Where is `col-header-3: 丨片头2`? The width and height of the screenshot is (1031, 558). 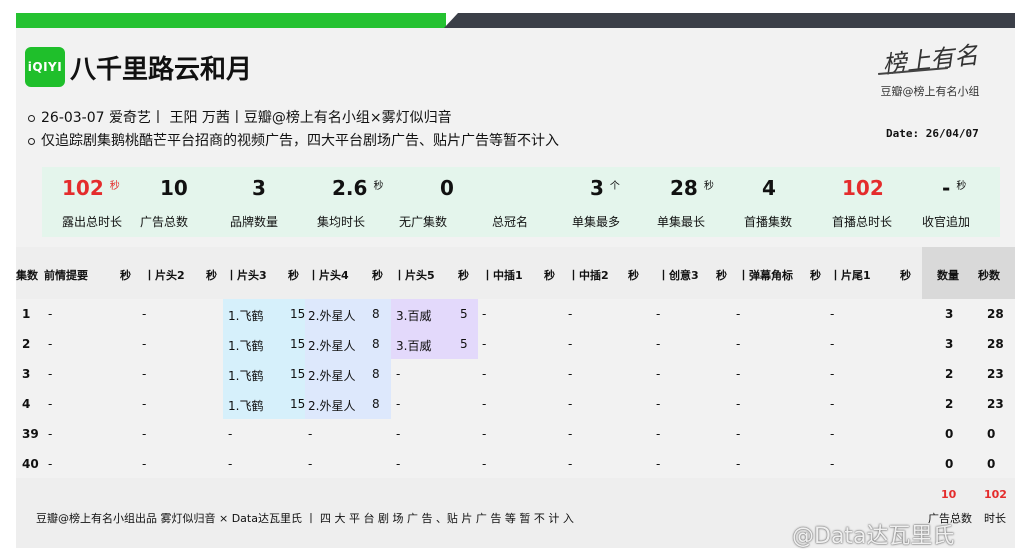
col-header-3: 丨片头2 is located at coordinates (164, 275).